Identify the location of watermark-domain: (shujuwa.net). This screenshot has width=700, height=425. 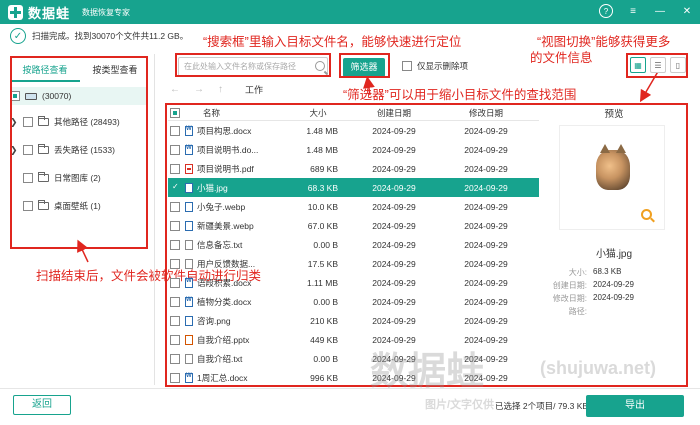
(598, 368).